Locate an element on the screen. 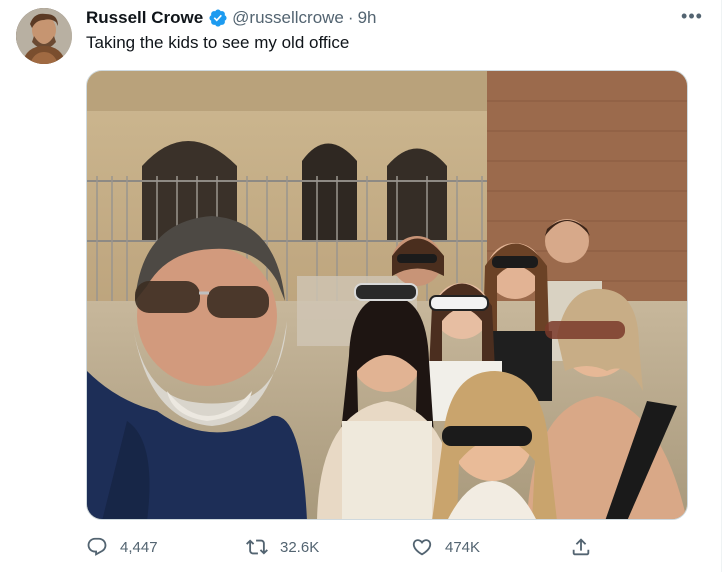  retweet-count: 32.6K is located at coordinates (300, 547).